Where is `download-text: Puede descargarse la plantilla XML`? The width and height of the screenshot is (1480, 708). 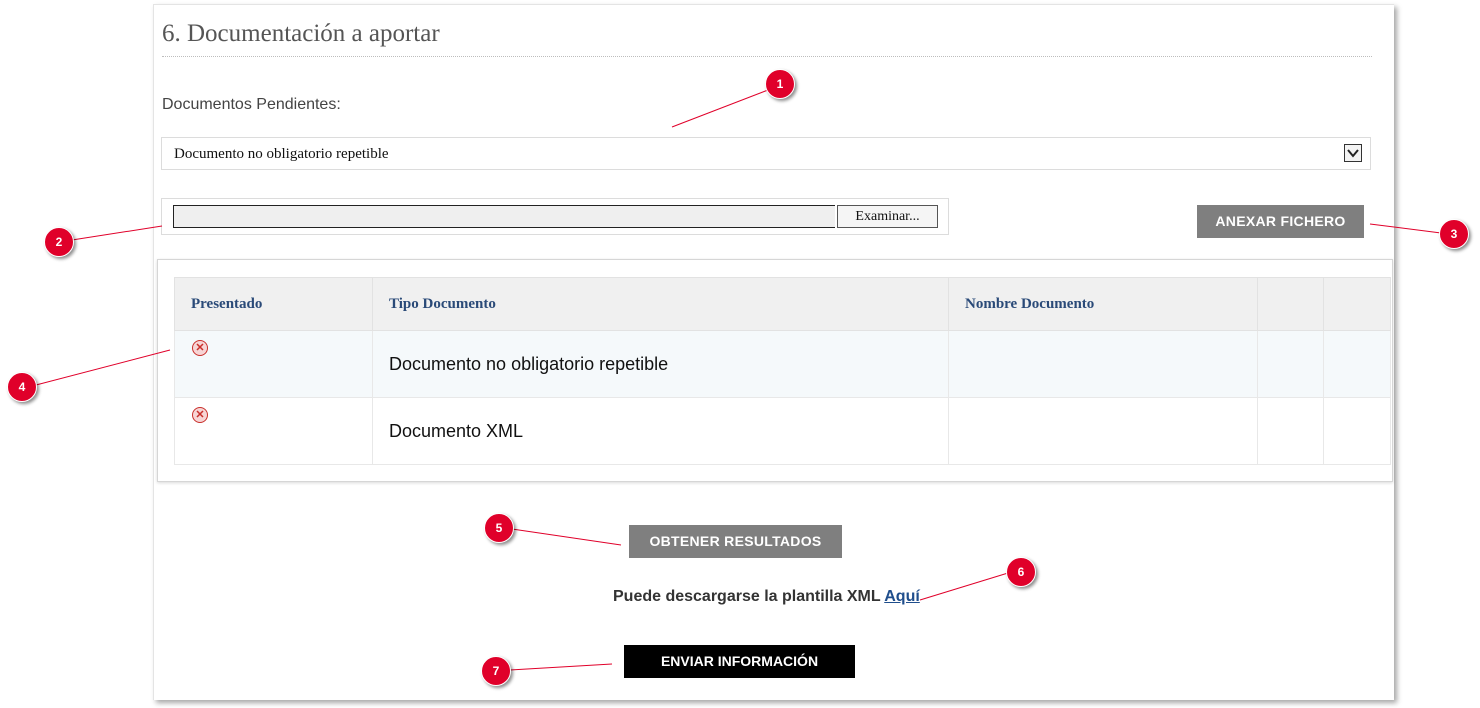
download-text: Puede descargarse la plantilla XML is located at coordinates (747, 596).